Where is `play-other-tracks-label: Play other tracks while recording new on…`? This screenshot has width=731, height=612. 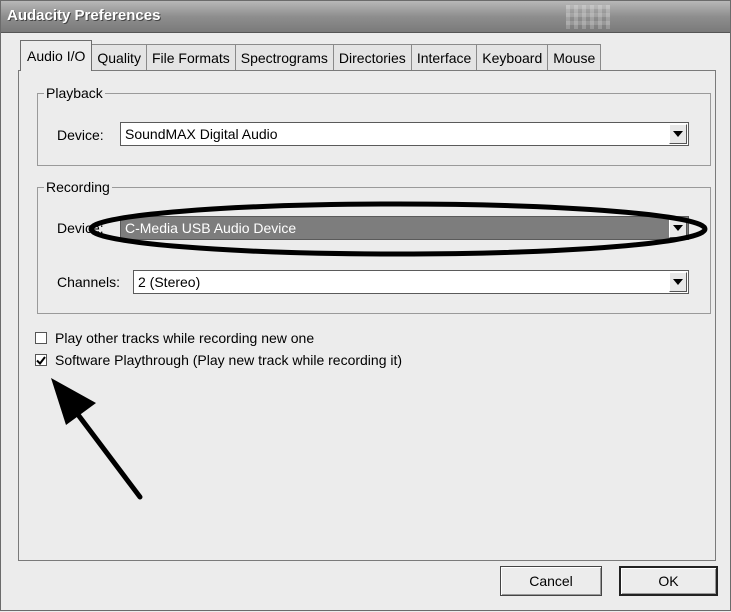 play-other-tracks-label: Play other tracks while recording new on… is located at coordinates (185, 338).